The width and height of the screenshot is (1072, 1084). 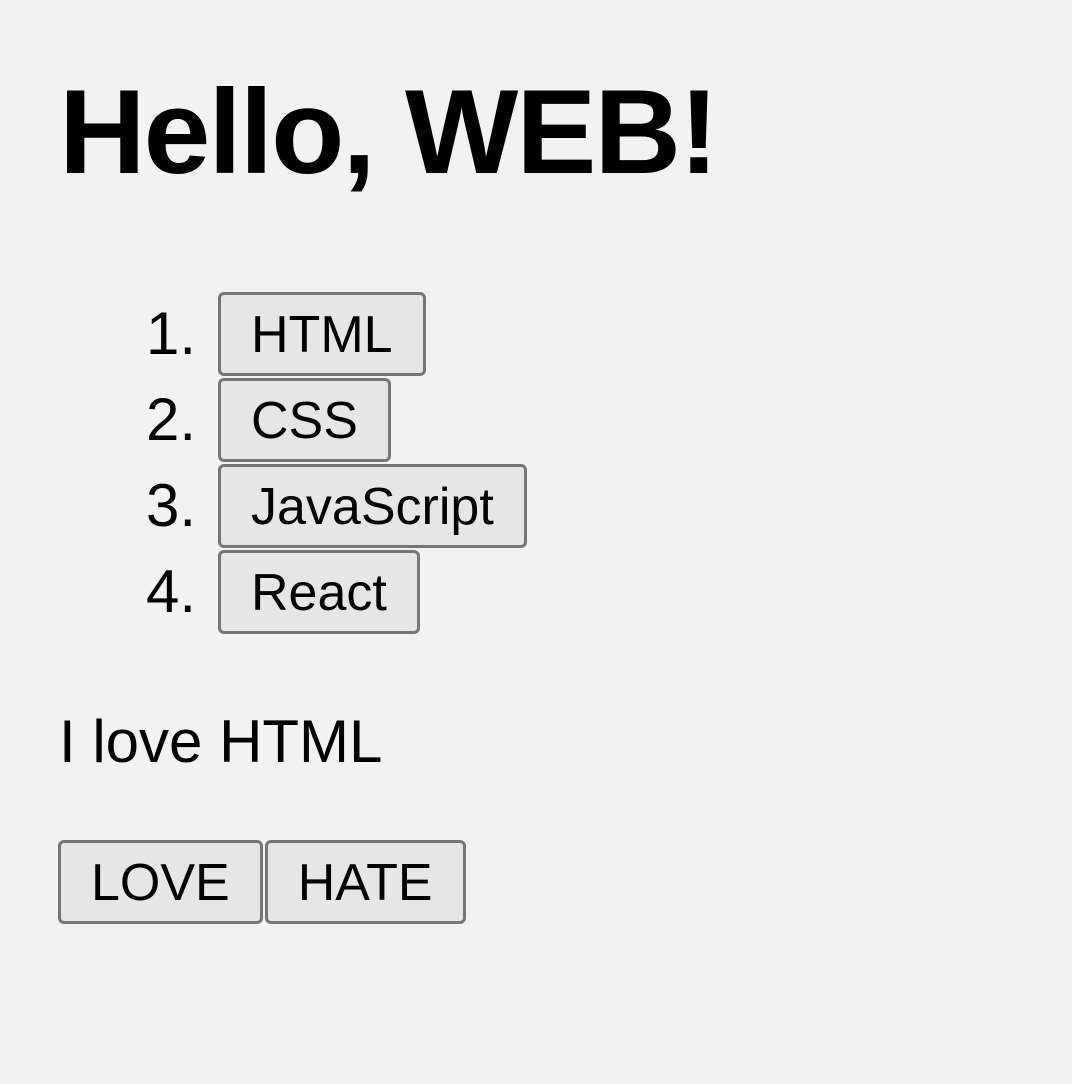 What do you see at coordinates (304, 420) in the screenshot?
I see `topic-button-css: CSS` at bounding box center [304, 420].